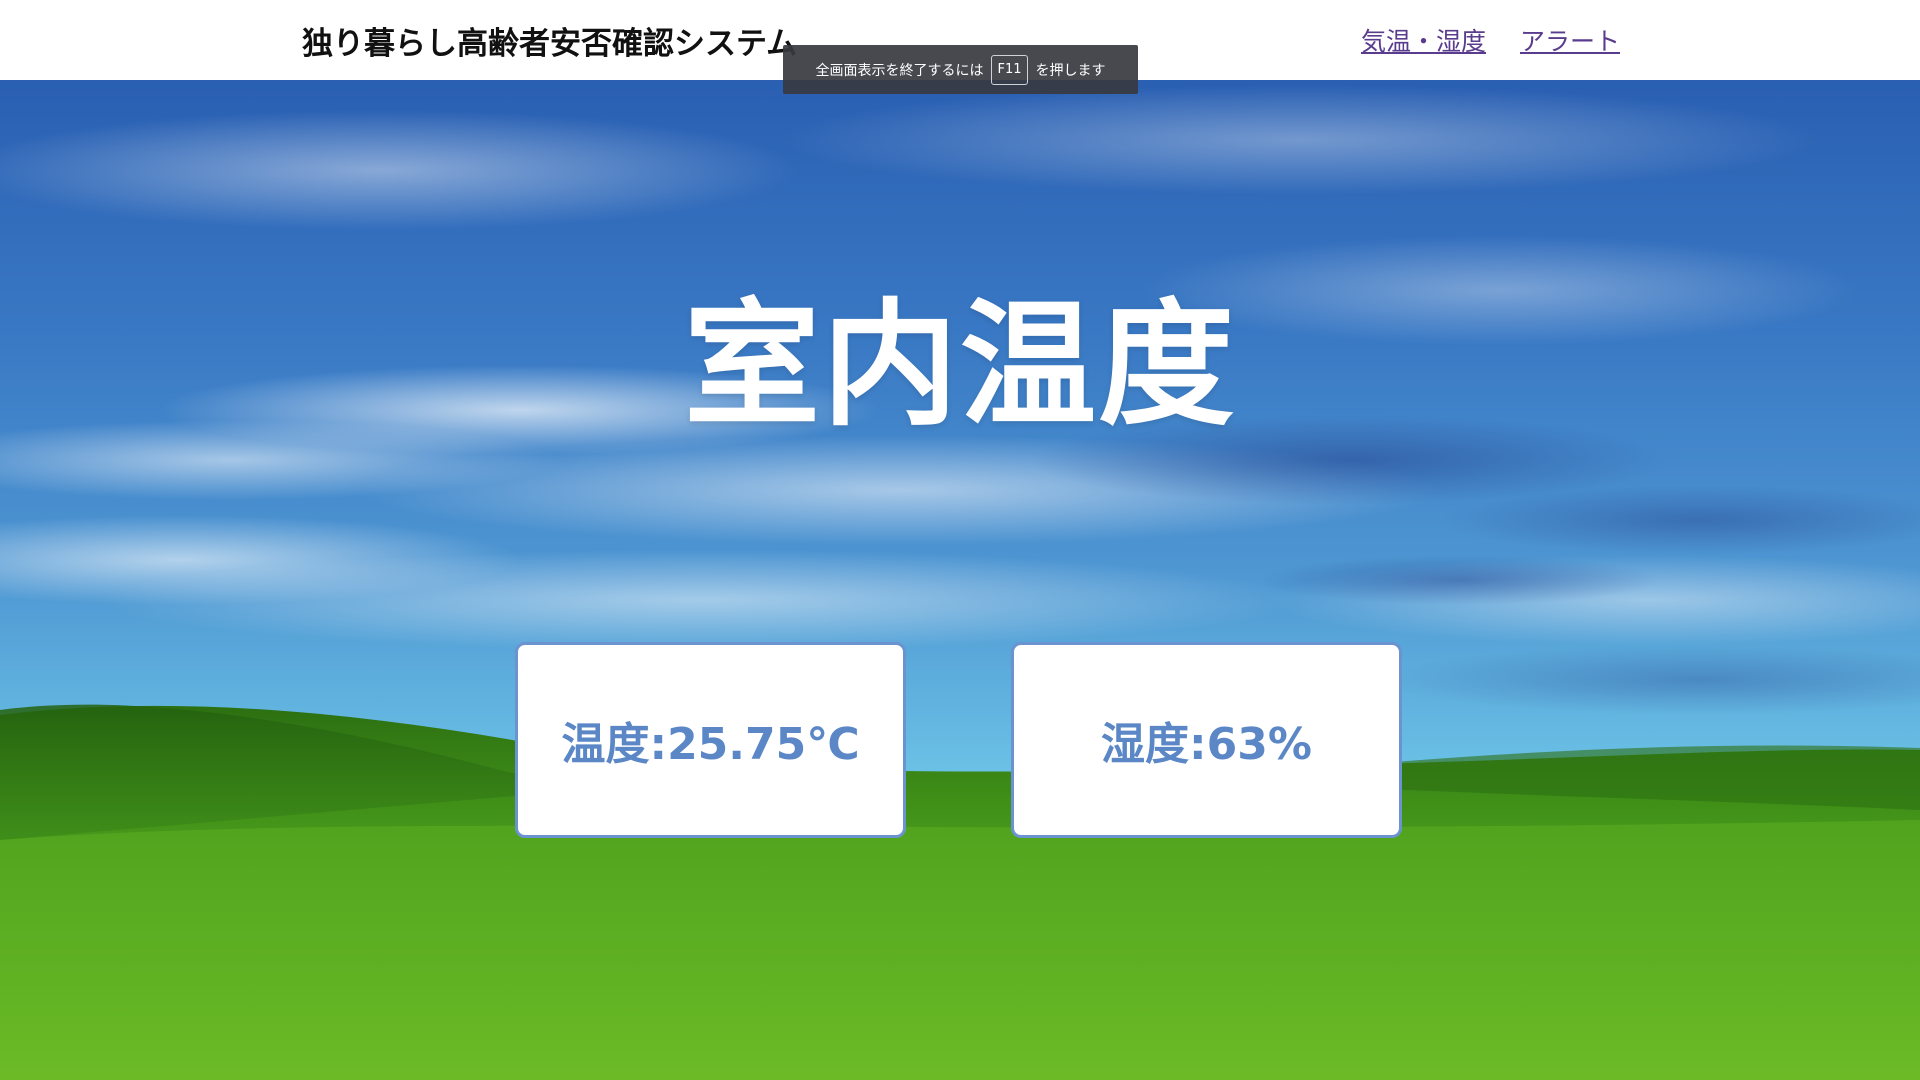 Image resolution: width=1920 pixels, height=1080 pixels. Describe the element at coordinates (960, 366) in the screenshot. I see `page-heading: 室内温度` at that location.